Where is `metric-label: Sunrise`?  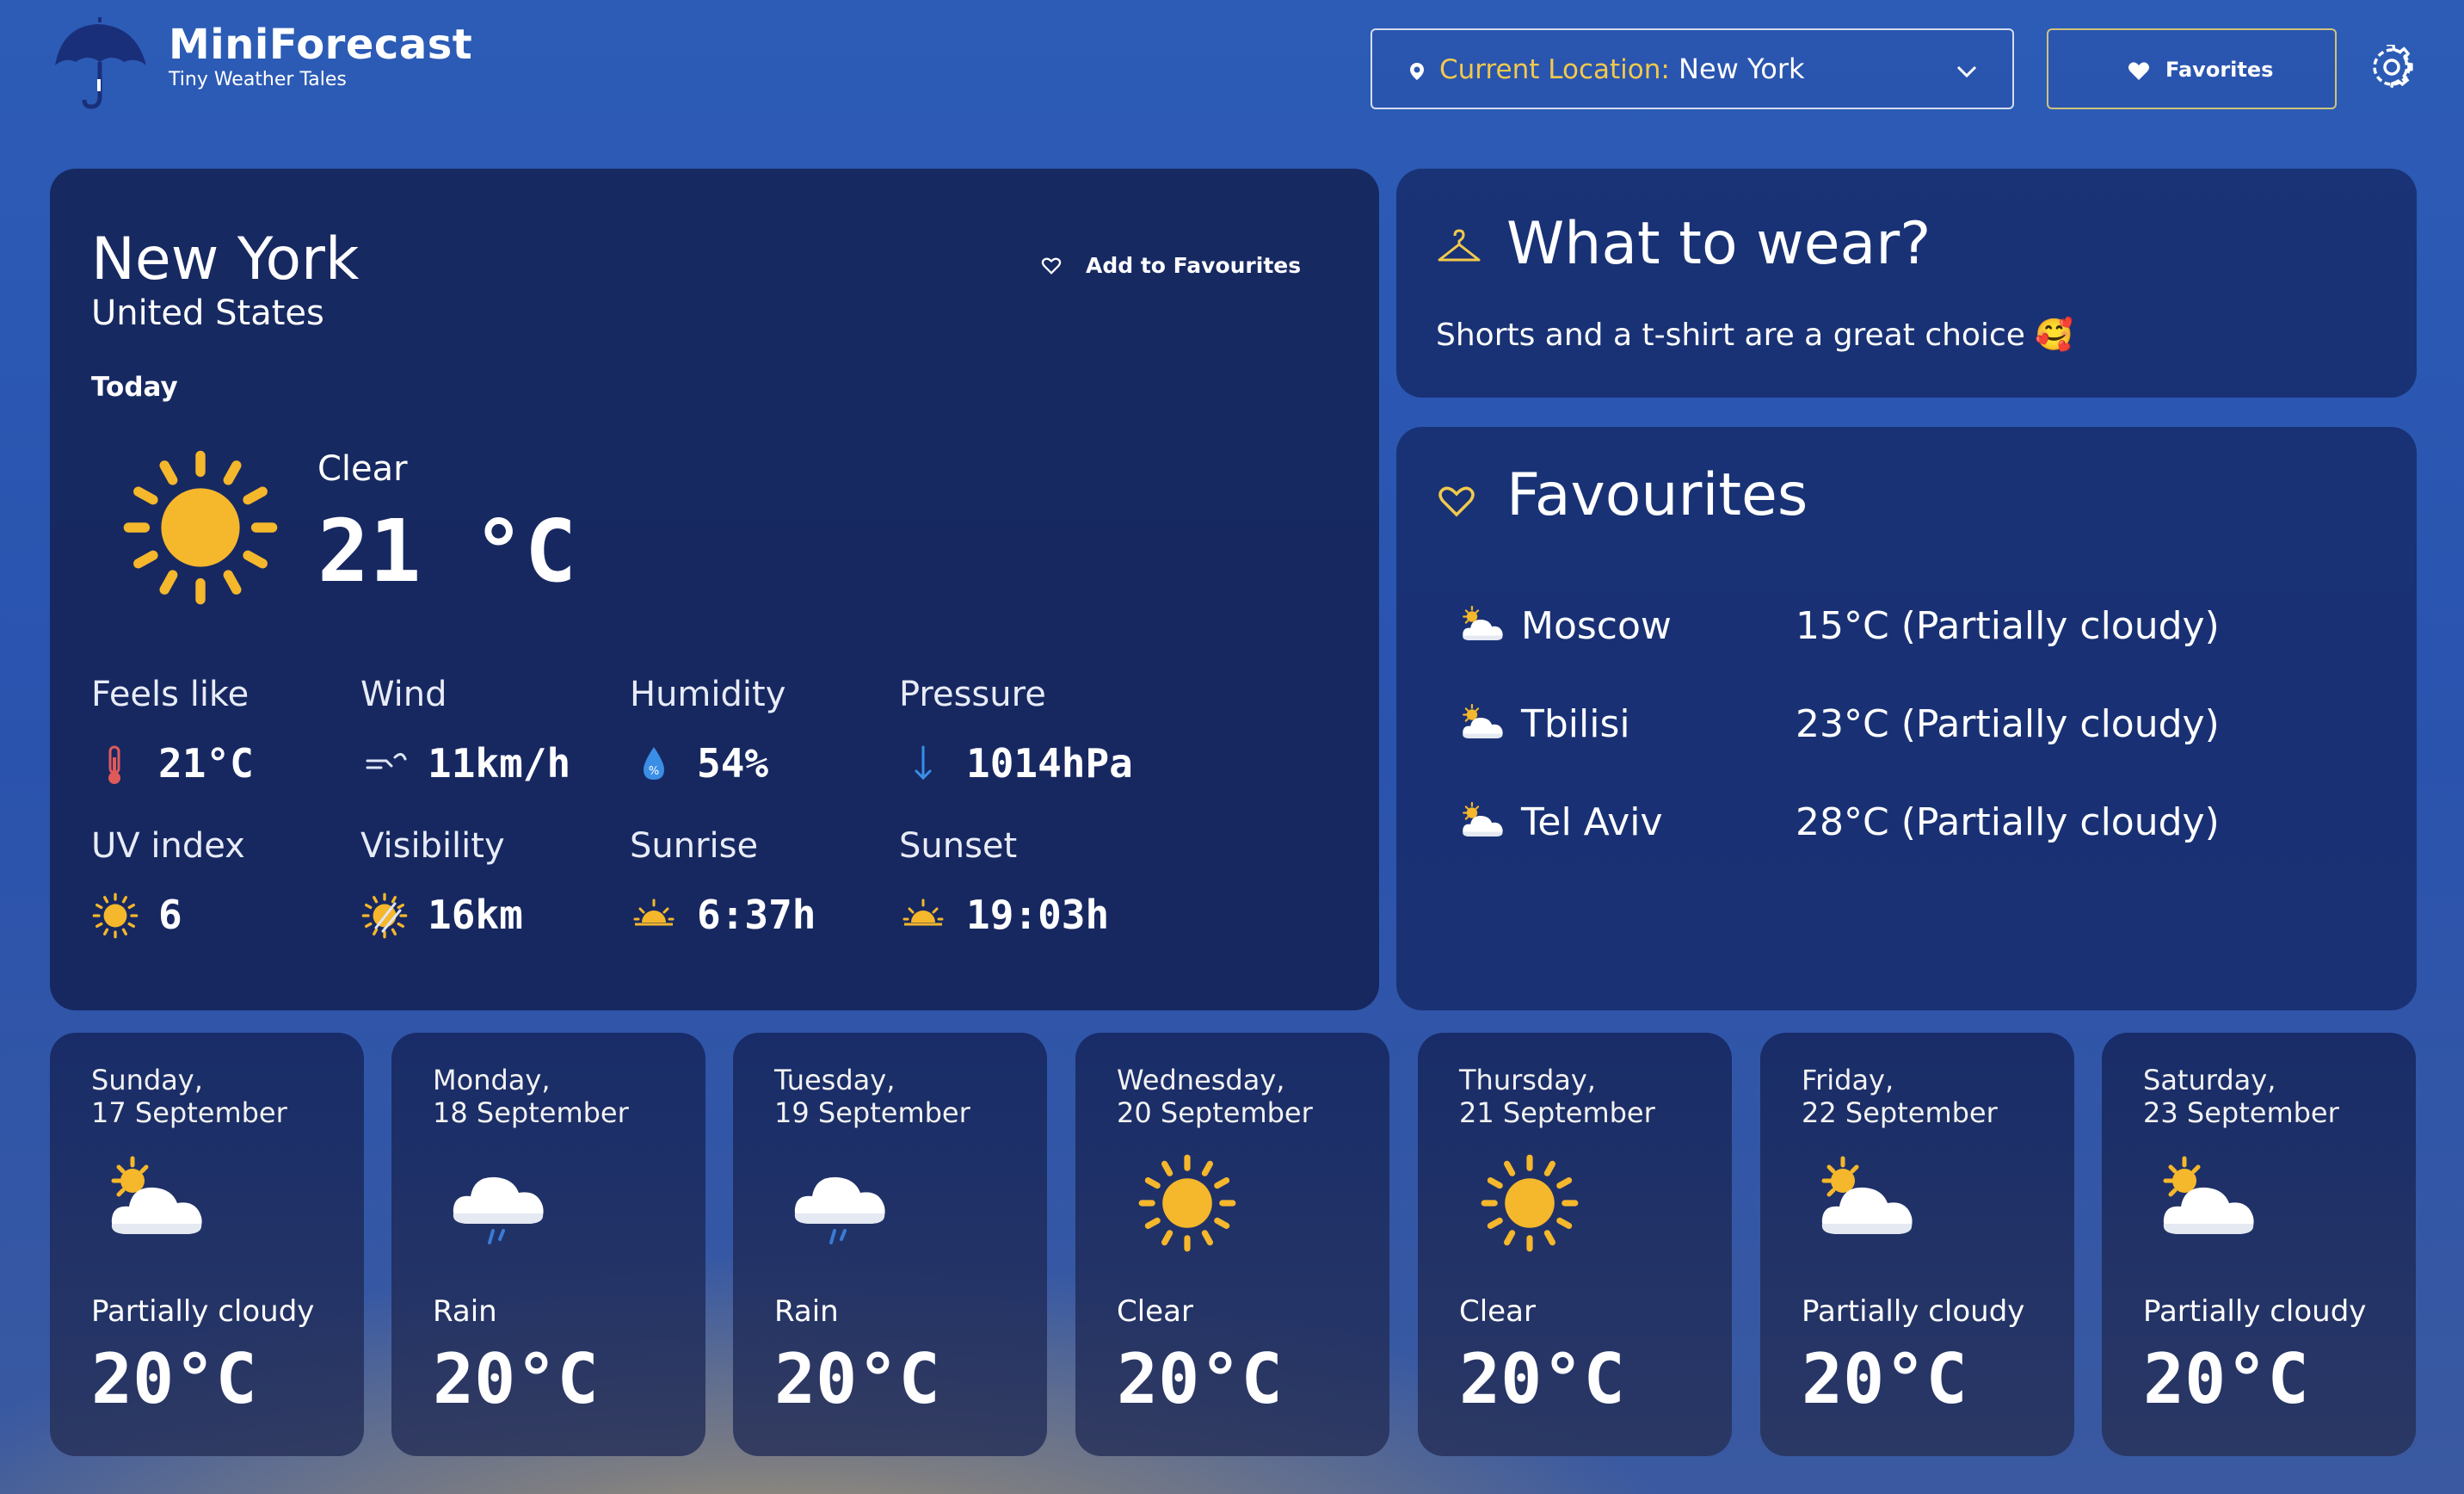
metric-label: Sunrise is located at coordinates (694, 846).